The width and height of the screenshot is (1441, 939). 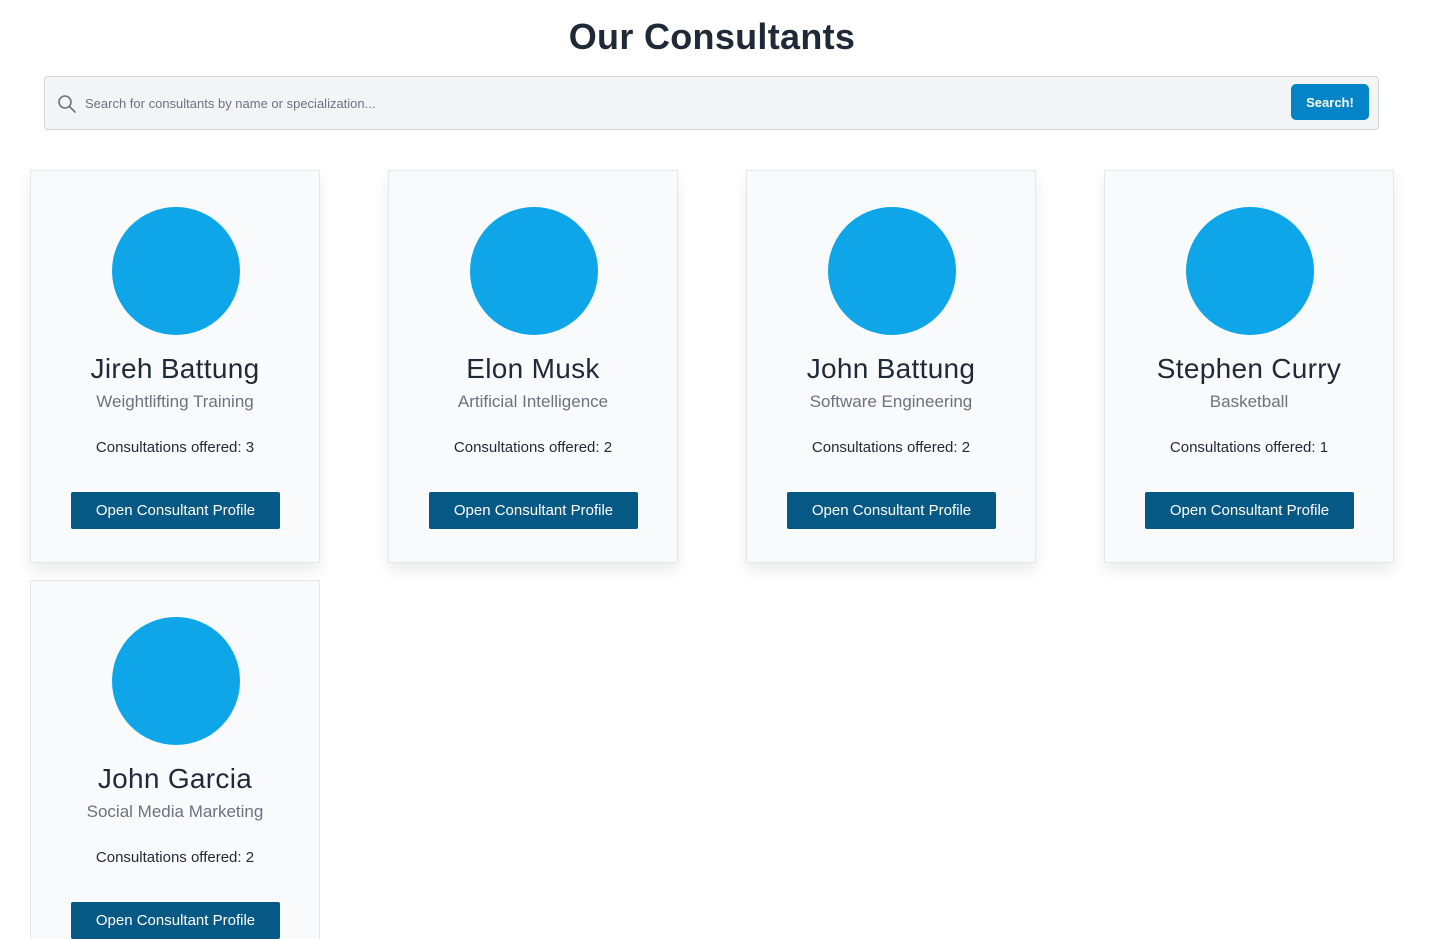 I want to click on search-icon, so click(x=67, y=104).